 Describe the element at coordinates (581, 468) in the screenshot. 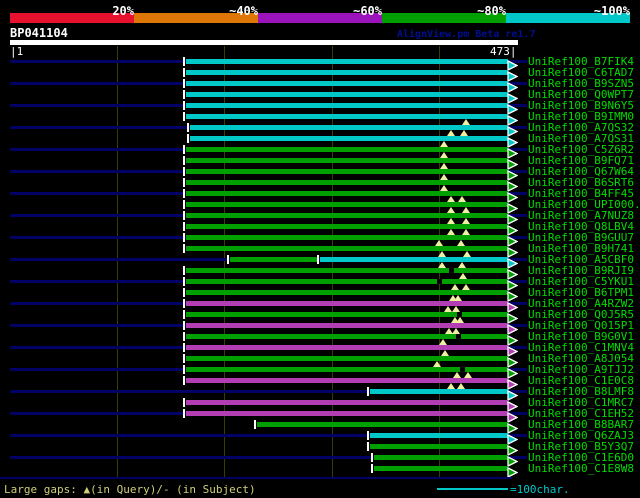

I see `hit-label: UniRef100_C1E8W8` at that location.